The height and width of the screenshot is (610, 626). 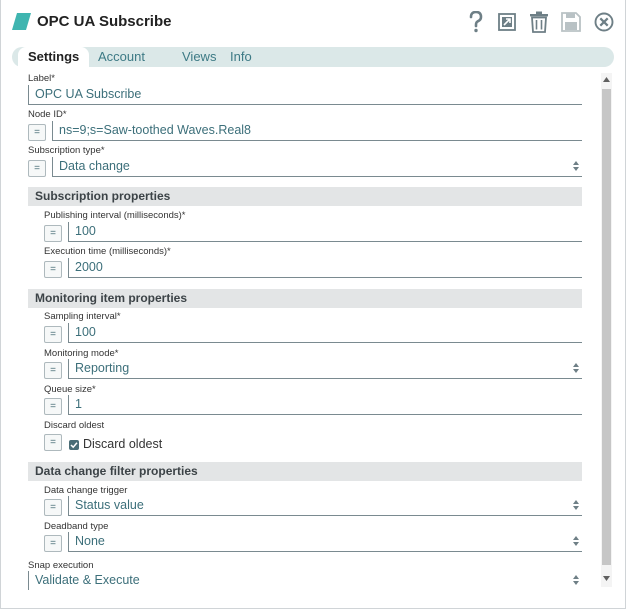 I want to click on dialog-header: OPC UA Subscribe, so click(x=313, y=22).